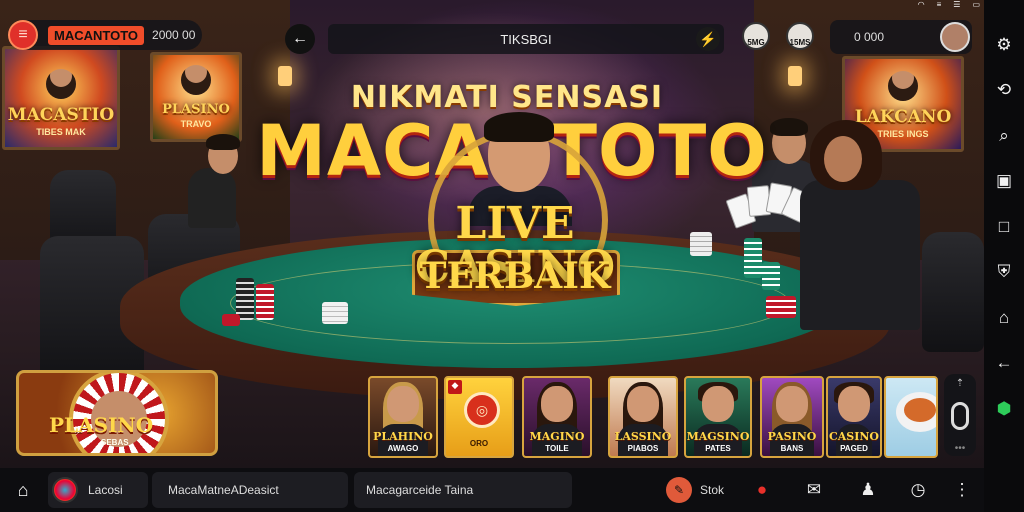 This screenshot has width=1024, height=512. I want to click on stok-label: Stok, so click(712, 490).